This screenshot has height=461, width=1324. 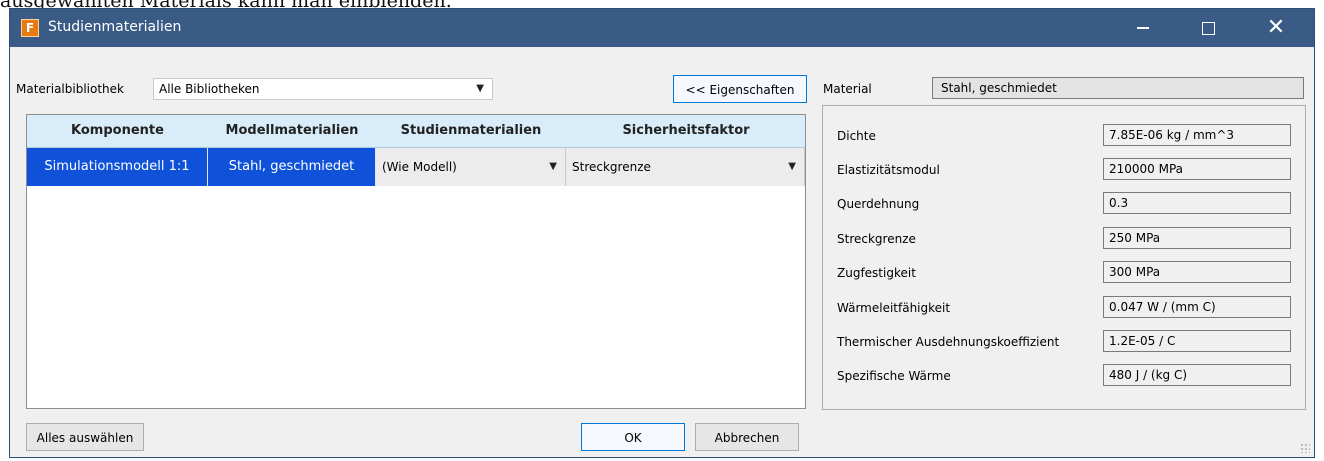 What do you see at coordinates (1197, 169) in the screenshot?
I see `property-value-elastic-modulus: 210000 MPa` at bounding box center [1197, 169].